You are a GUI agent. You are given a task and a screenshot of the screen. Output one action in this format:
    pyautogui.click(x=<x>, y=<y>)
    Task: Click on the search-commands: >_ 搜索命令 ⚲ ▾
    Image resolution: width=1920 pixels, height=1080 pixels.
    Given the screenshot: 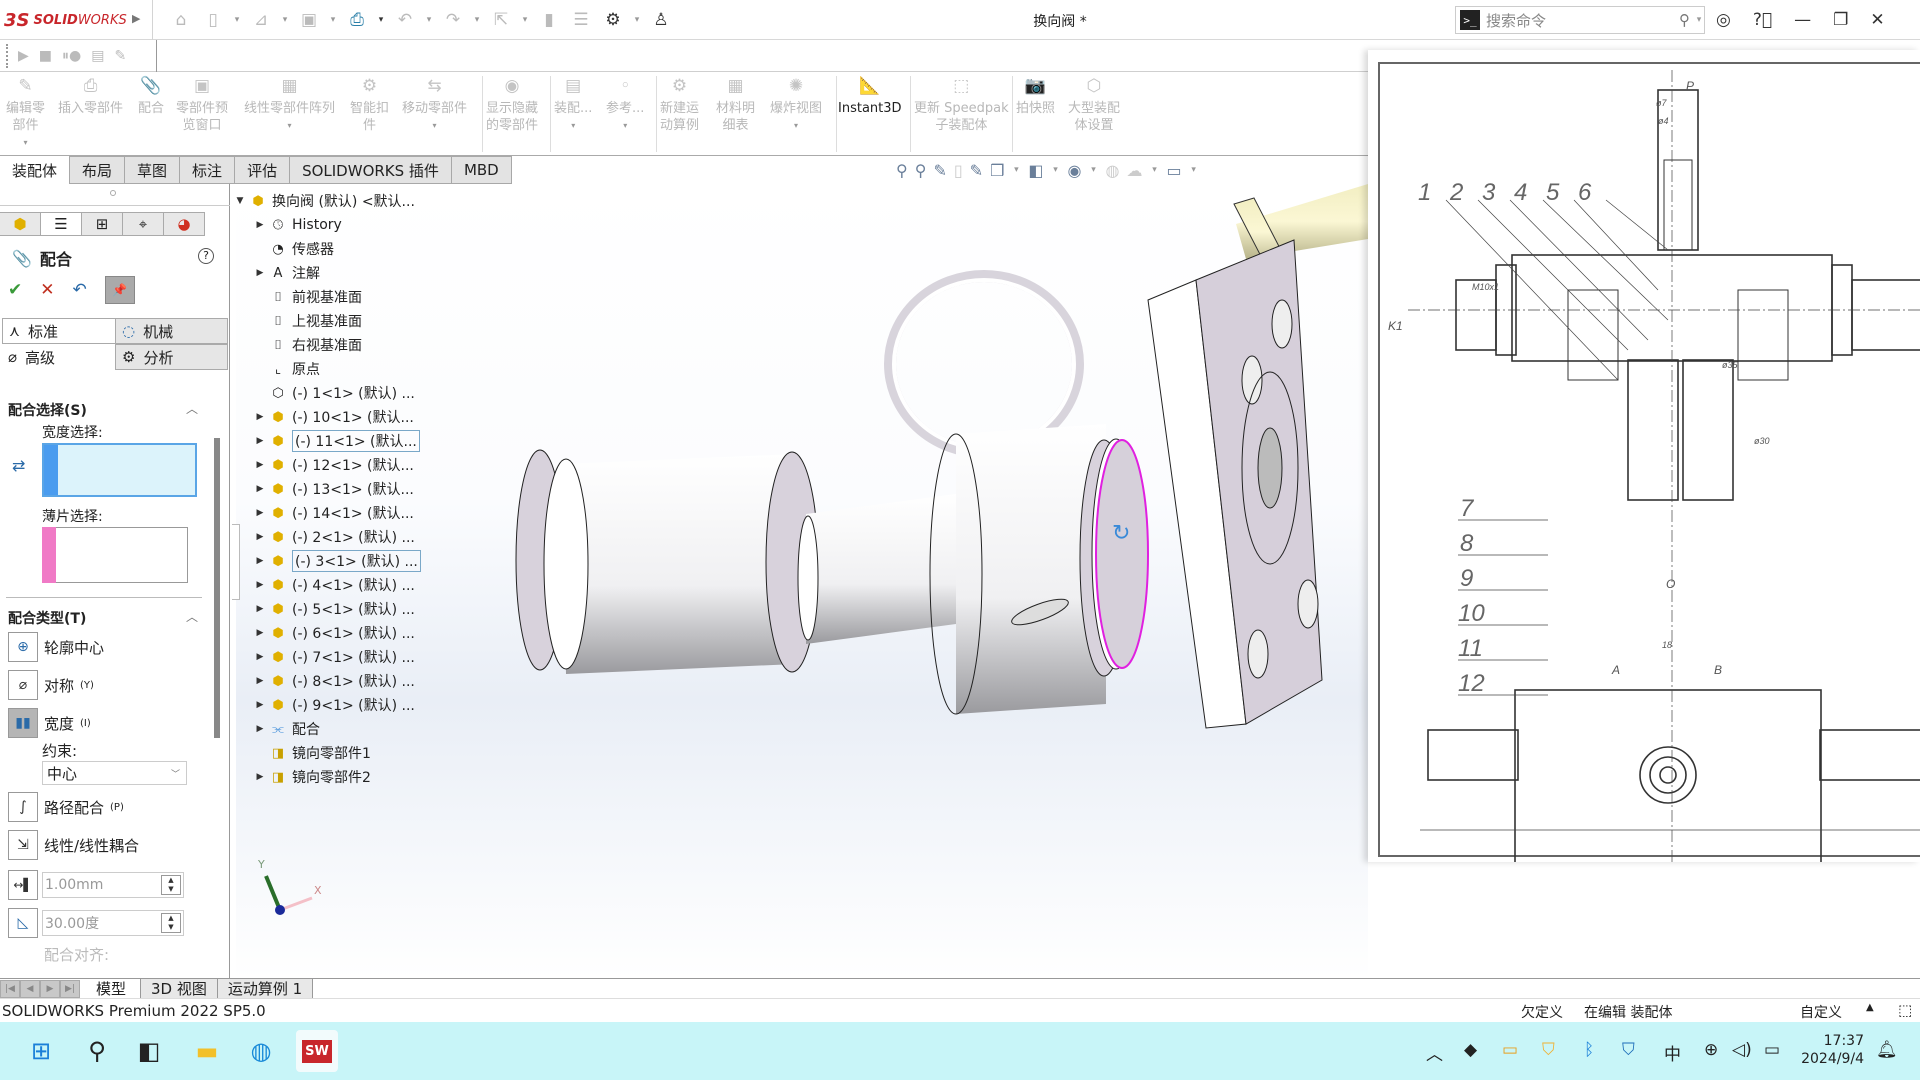 What is the action you would take?
    pyautogui.click(x=1580, y=20)
    